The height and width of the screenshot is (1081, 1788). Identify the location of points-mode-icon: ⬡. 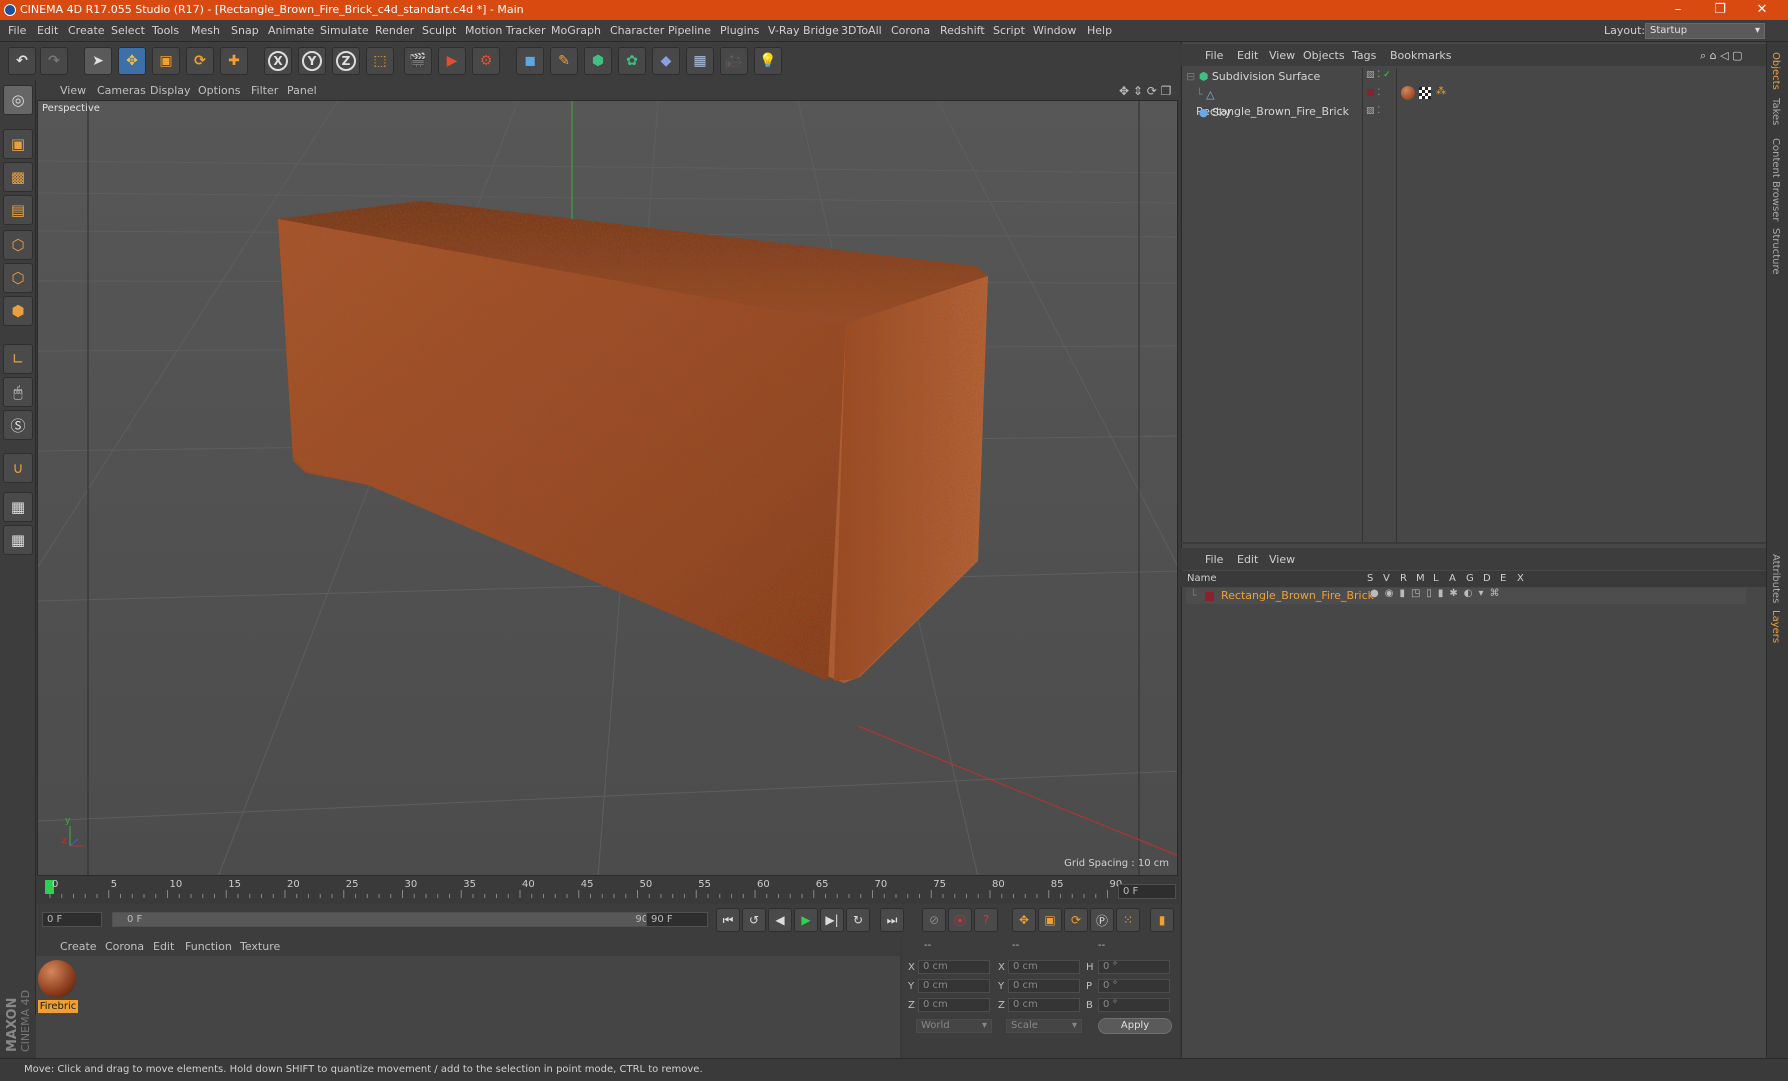
(18, 245).